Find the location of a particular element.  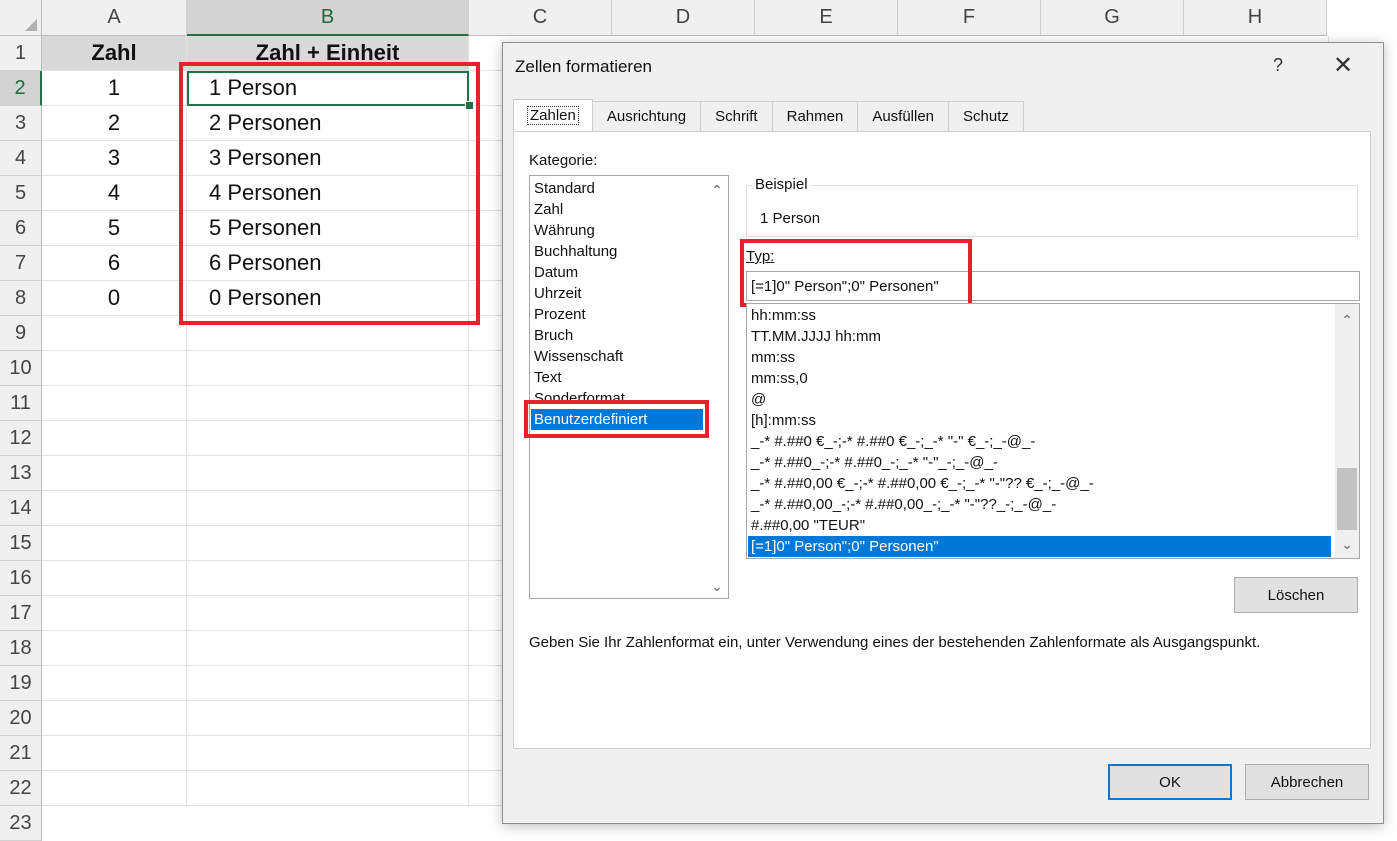

row-header: 18 is located at coordinates (21, 648).